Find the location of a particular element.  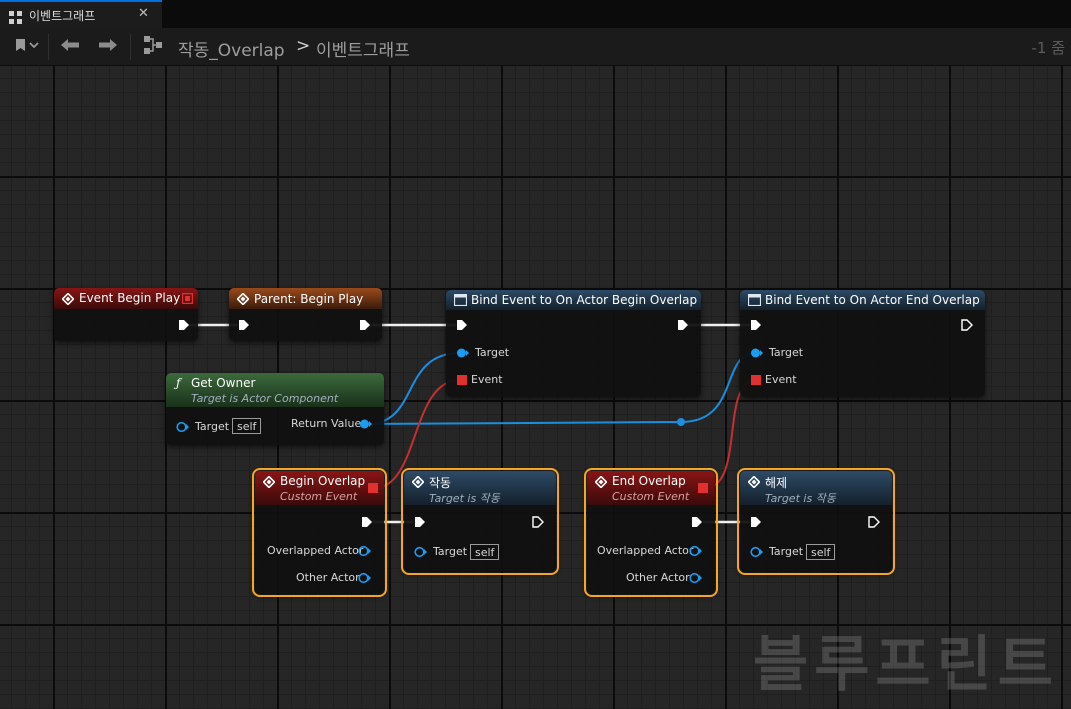

bookmark-icon is located at coordinates (25, 47).